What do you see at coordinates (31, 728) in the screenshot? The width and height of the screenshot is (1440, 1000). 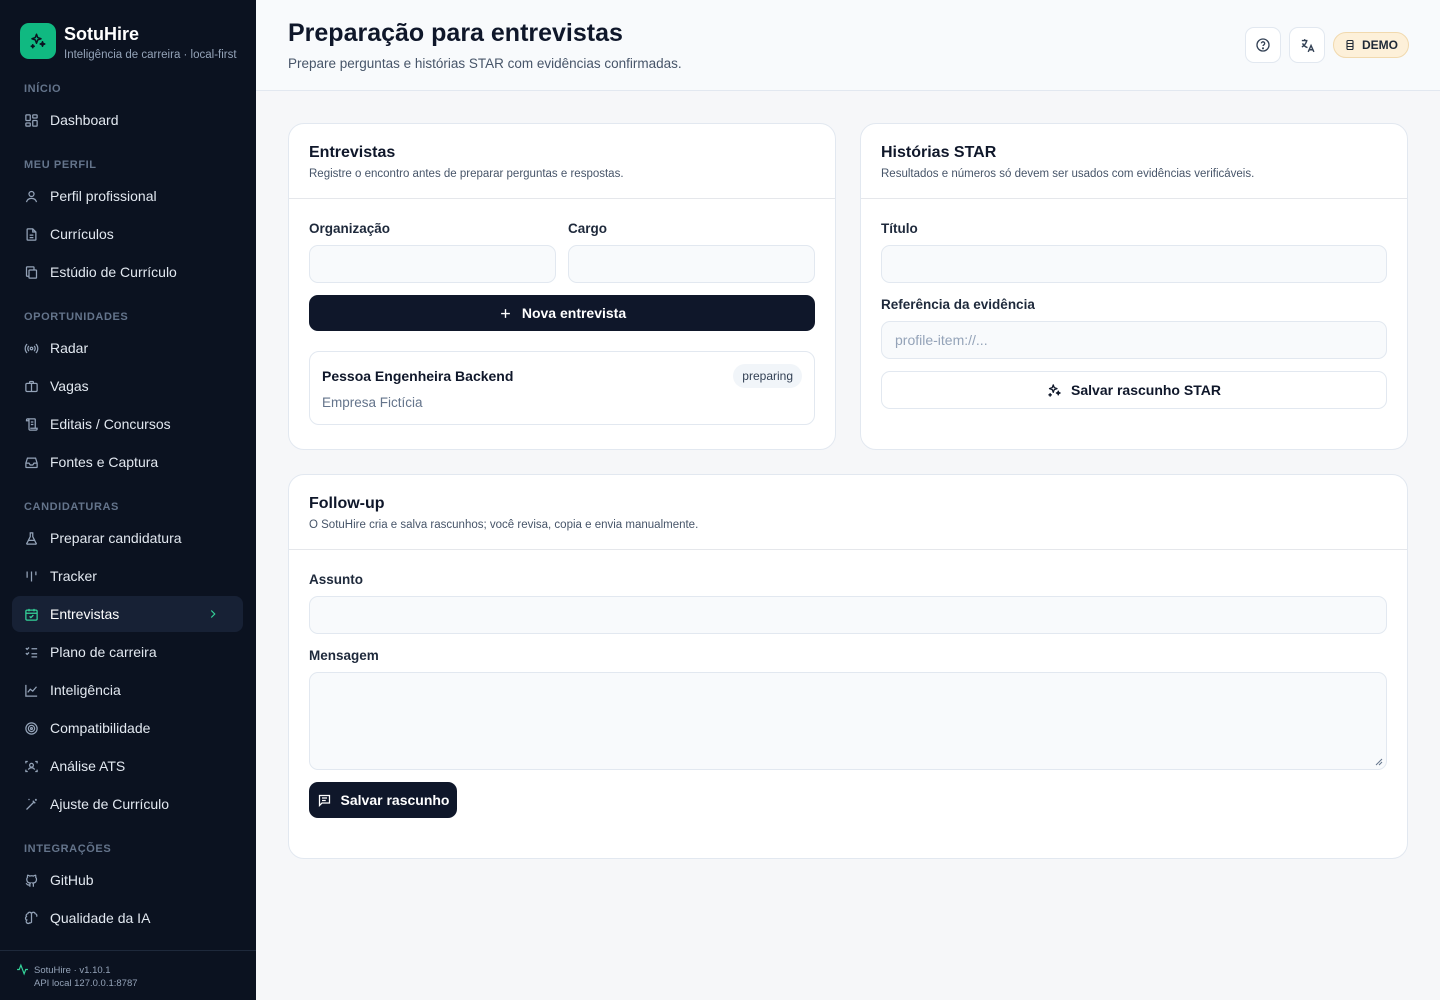 I see `target-icon` at bounding box center [31, 728].